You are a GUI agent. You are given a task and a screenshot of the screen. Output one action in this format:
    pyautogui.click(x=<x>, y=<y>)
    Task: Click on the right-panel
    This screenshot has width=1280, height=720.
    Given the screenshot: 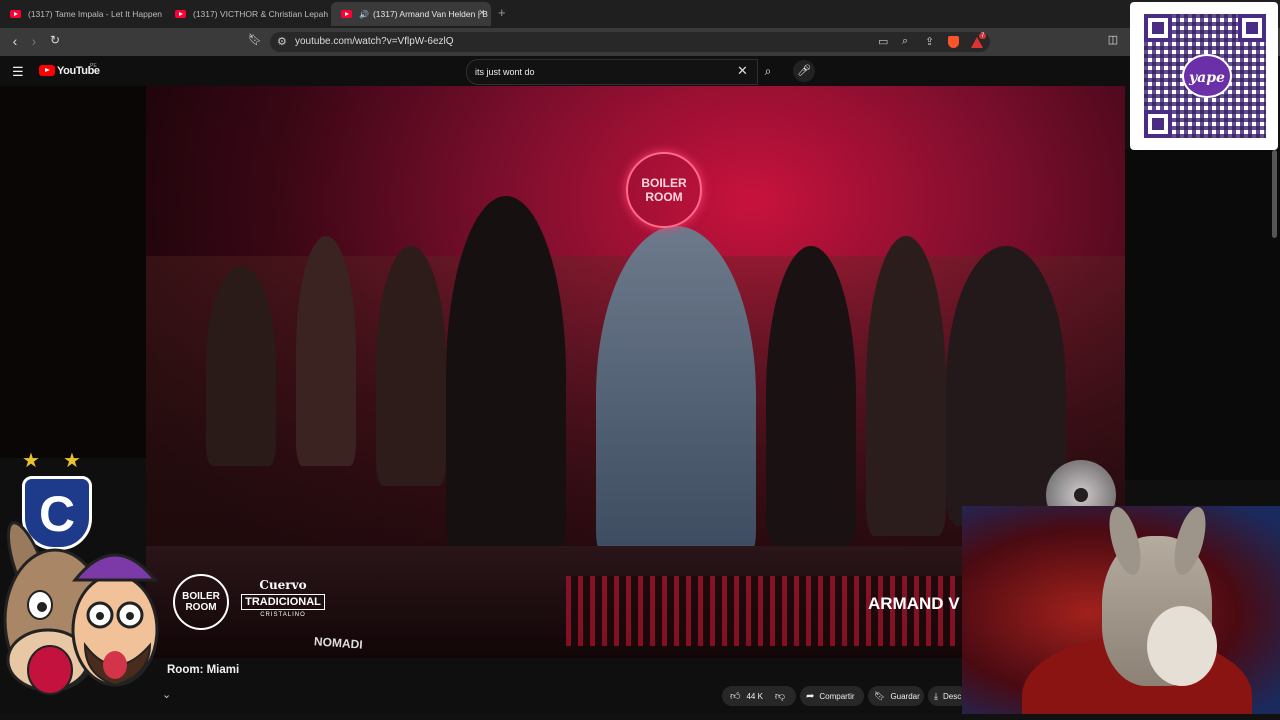 What is the action you would take?
    pyautogui.click(x=1202, y=315)
    